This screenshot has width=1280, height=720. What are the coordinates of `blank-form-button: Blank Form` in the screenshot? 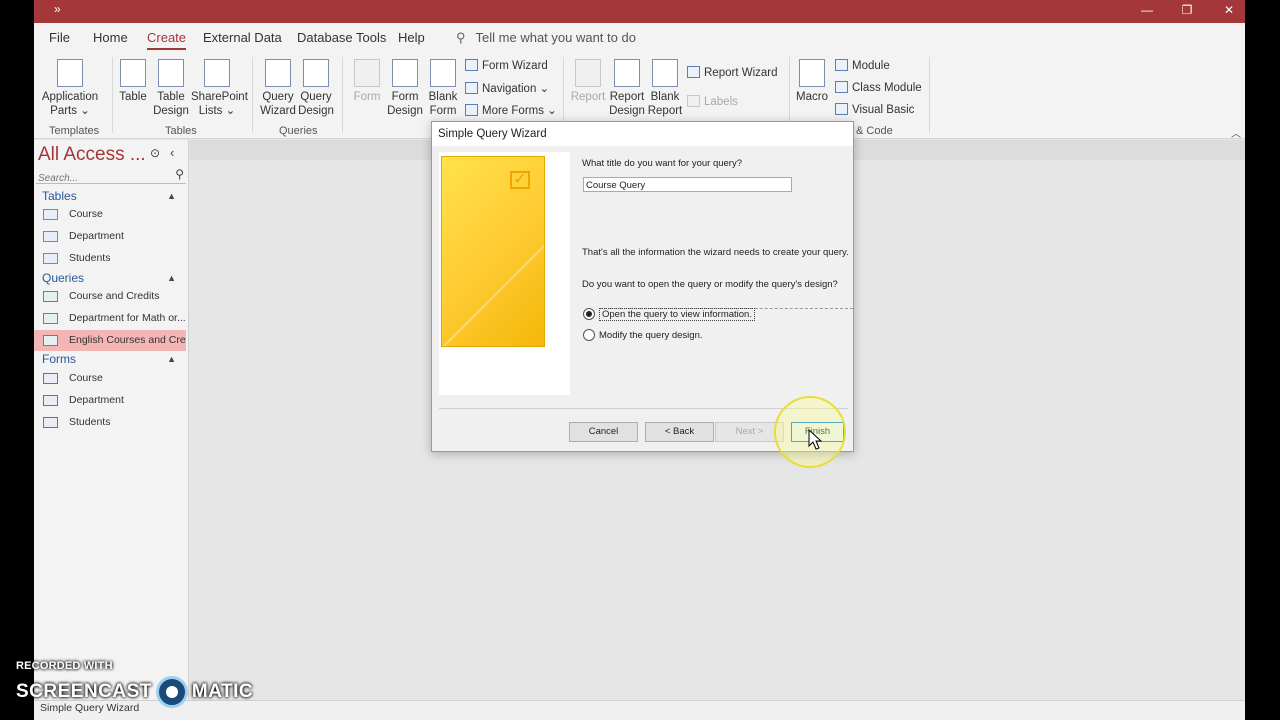 It's located at (443, 88).